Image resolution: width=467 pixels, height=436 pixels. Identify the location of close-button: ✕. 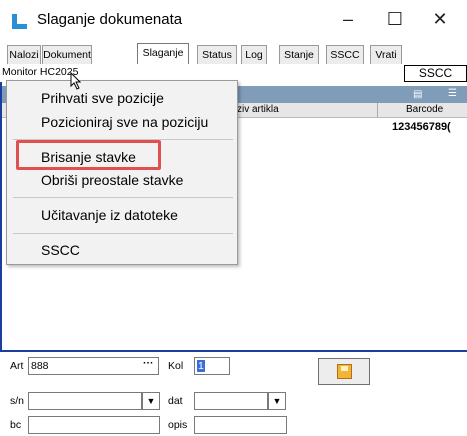
(440, 19).